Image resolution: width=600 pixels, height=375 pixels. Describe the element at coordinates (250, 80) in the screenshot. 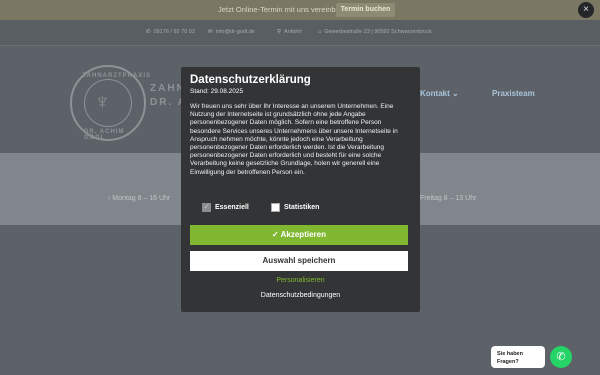

I see `dialog-title: Datenschutzerklärung` at that location.